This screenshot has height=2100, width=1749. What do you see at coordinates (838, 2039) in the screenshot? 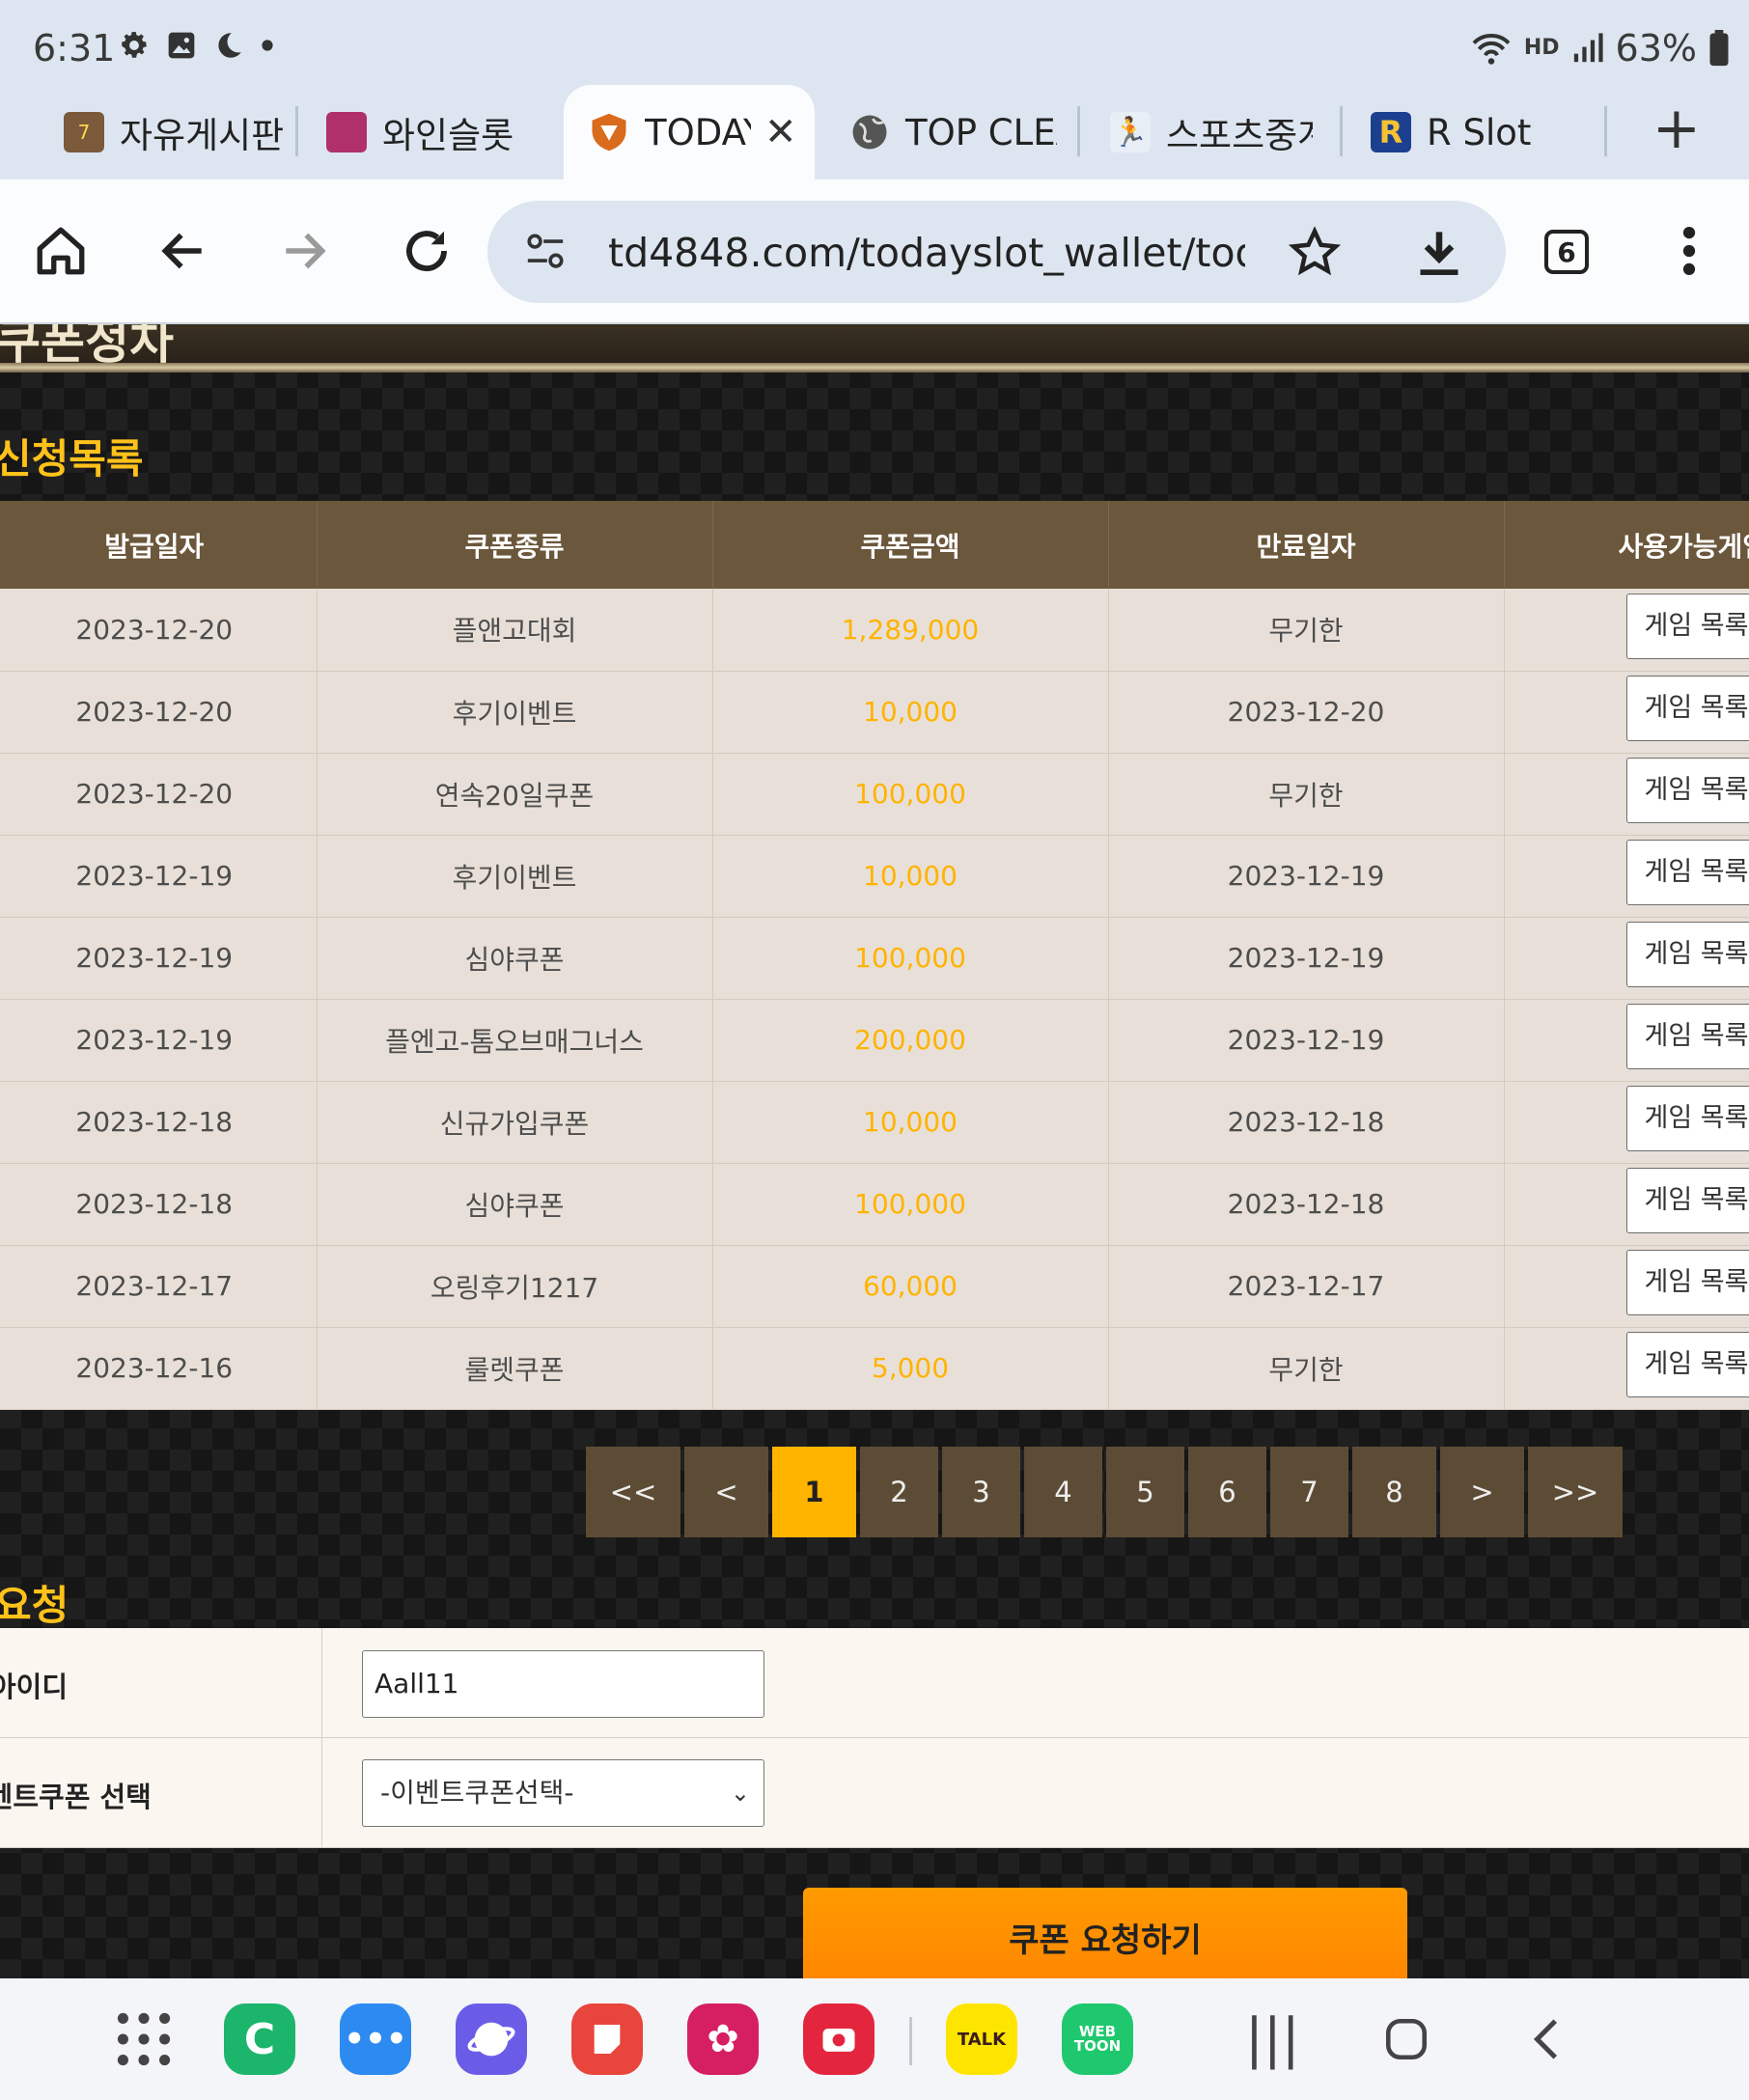
I see `camera-icon` at bounding box center [838, 2039].